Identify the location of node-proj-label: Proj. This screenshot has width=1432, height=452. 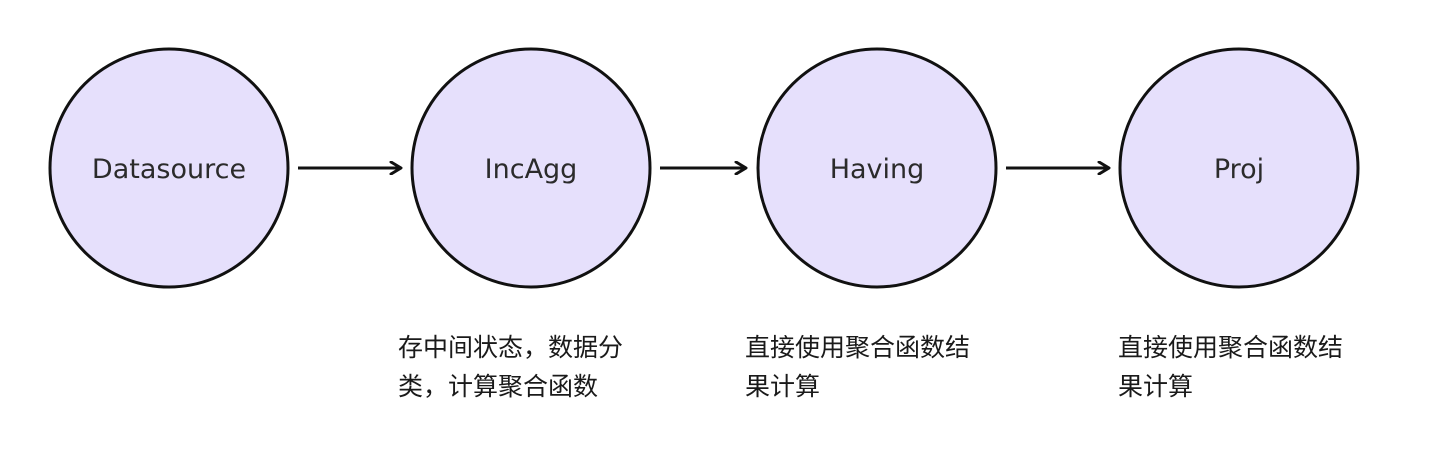
(1239, 169).